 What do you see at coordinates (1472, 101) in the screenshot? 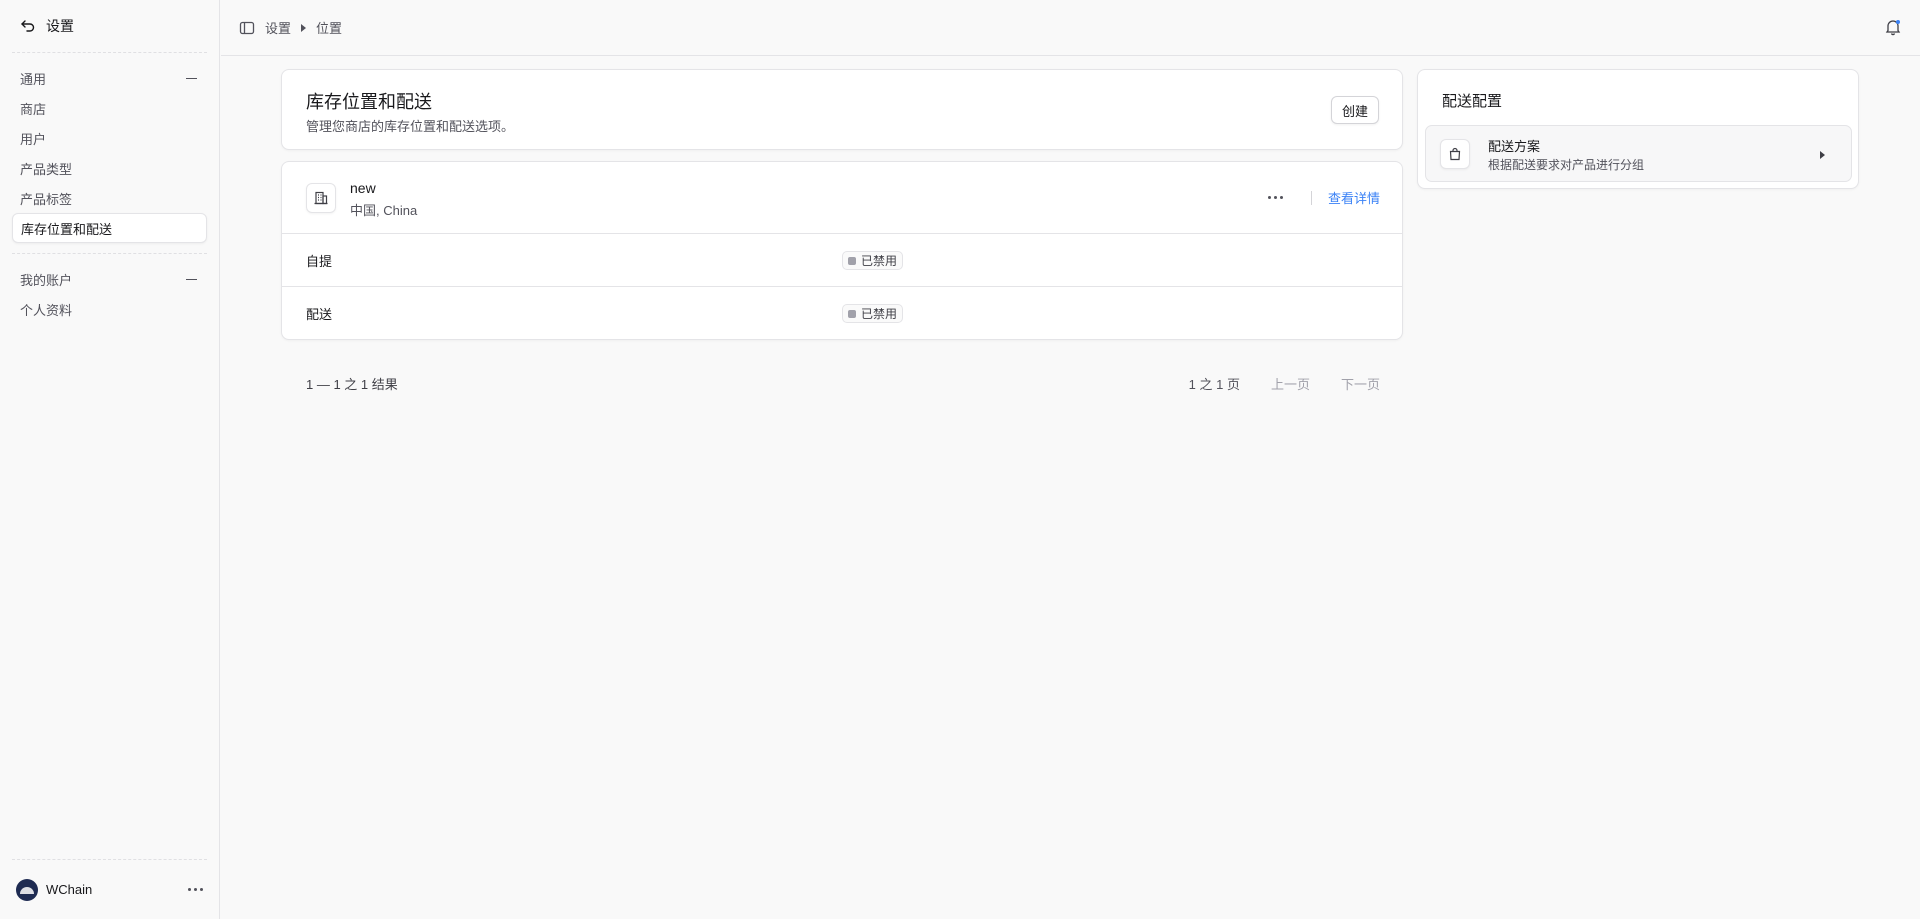
I see `shipping-config-title: 配送配置` at bounding box center [1472, 101].